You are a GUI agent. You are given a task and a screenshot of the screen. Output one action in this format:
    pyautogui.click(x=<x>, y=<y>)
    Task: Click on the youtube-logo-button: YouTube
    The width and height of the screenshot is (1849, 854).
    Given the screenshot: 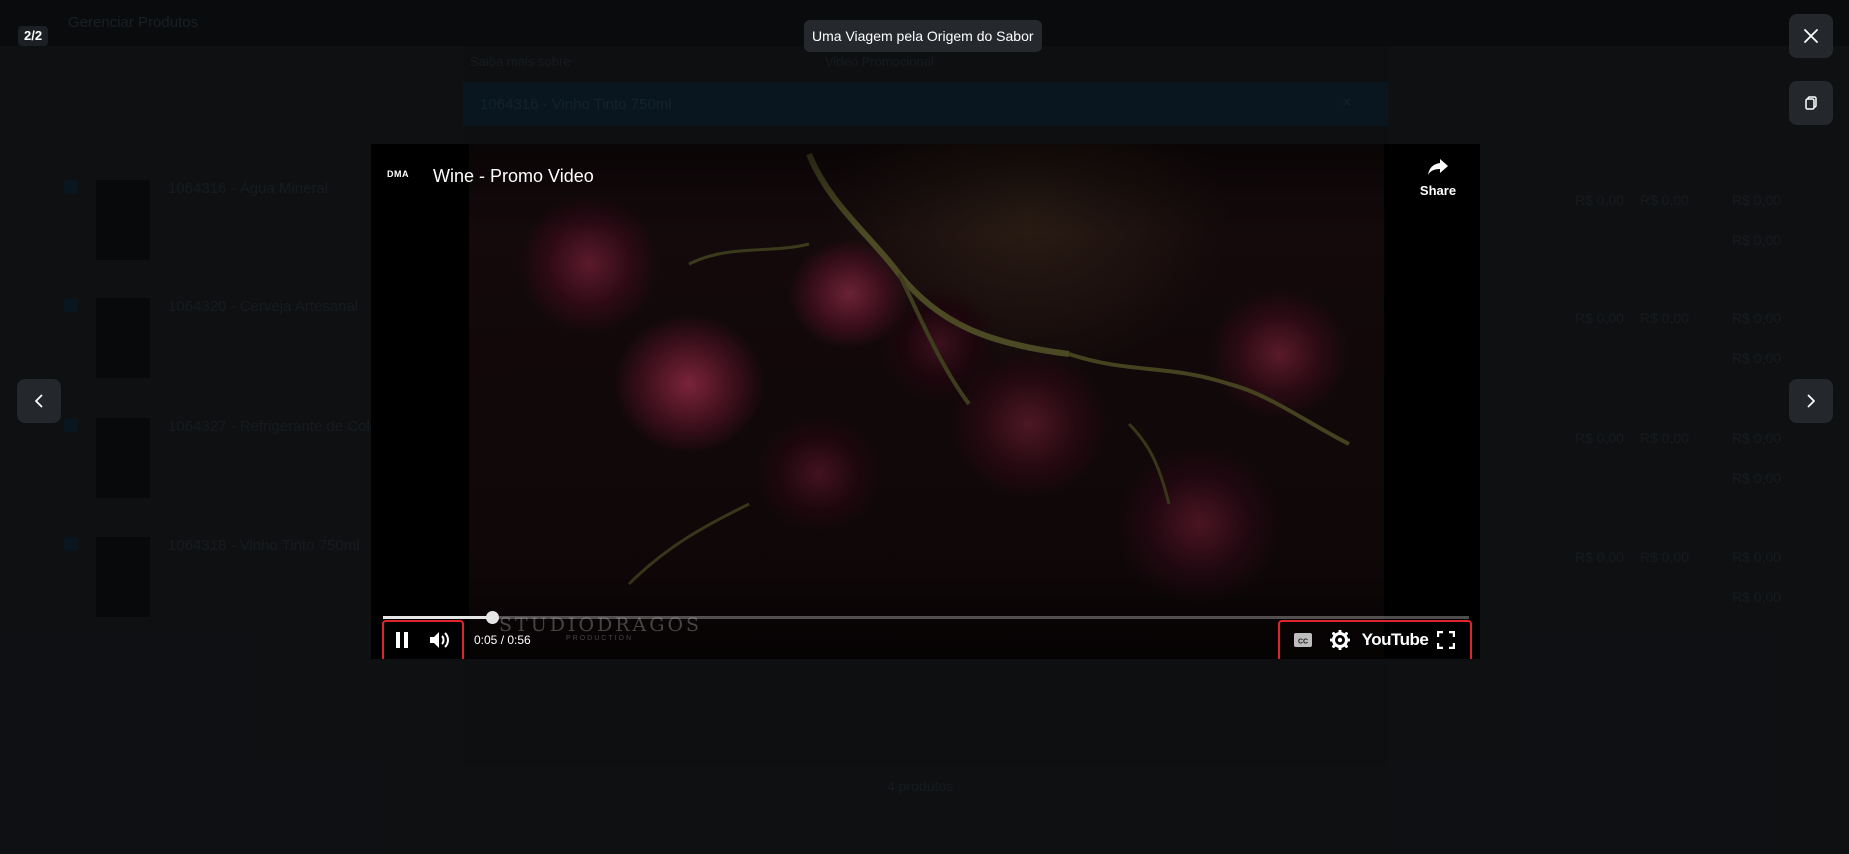 What is the action you would take?
    pyautogui.click(x=1395, y=640)
    